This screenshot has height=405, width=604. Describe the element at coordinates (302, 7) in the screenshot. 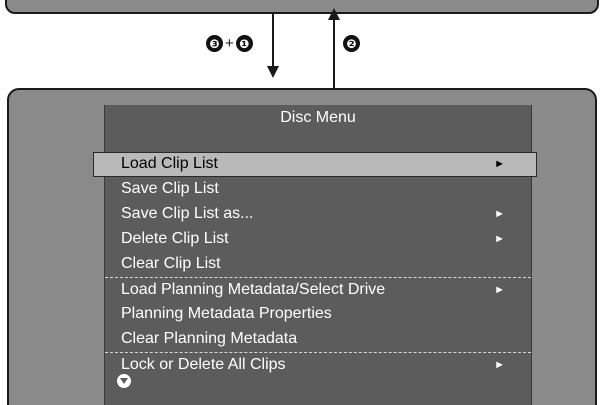

I see `previous-screen` at that location.